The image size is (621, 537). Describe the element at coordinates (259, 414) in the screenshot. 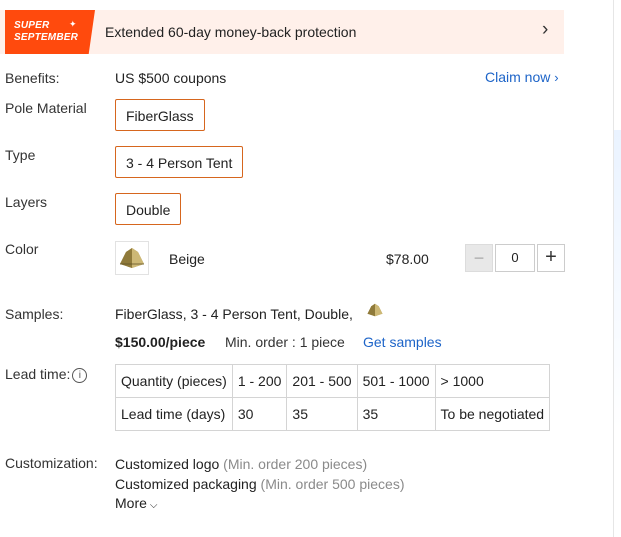

I see `table-cell: 30` at that location.